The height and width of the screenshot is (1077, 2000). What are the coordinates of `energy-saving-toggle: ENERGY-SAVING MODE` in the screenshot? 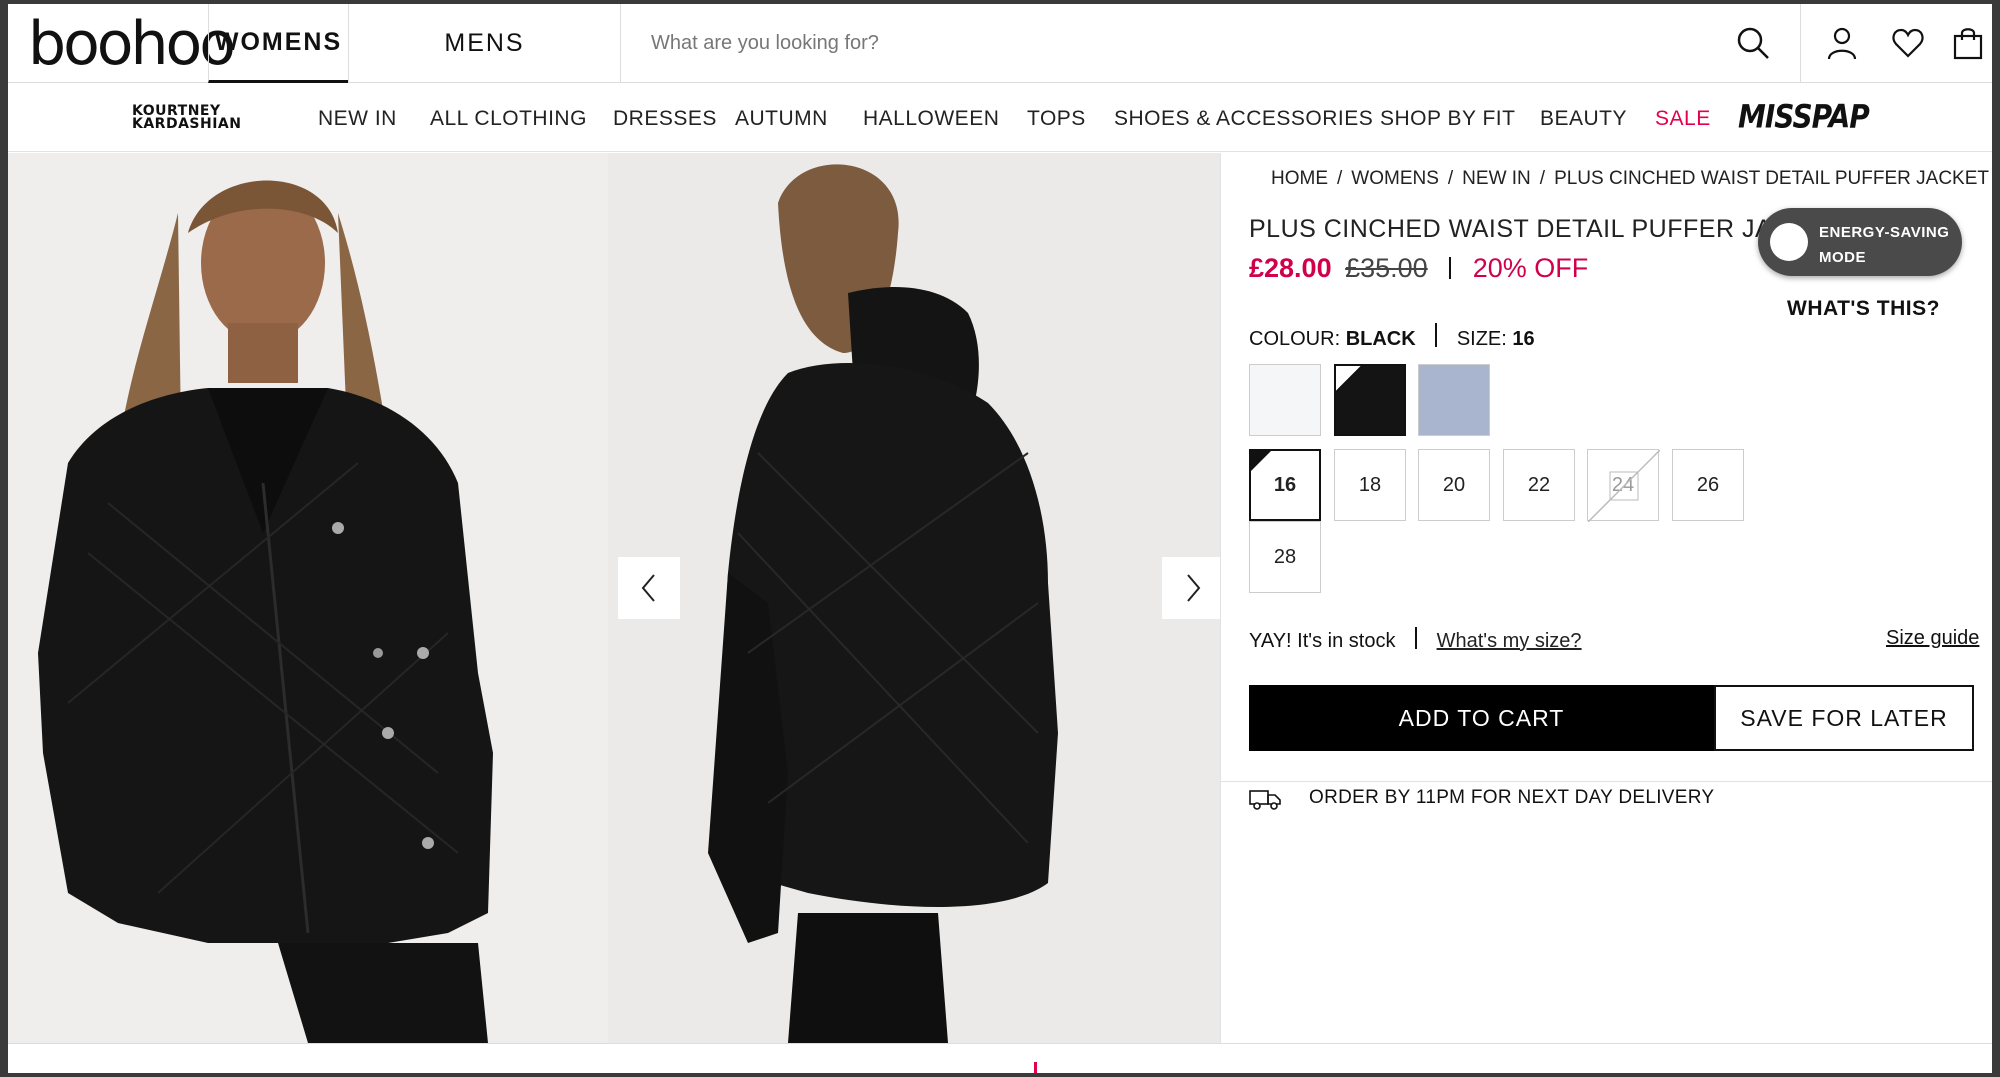 It's located at (1860, 242).